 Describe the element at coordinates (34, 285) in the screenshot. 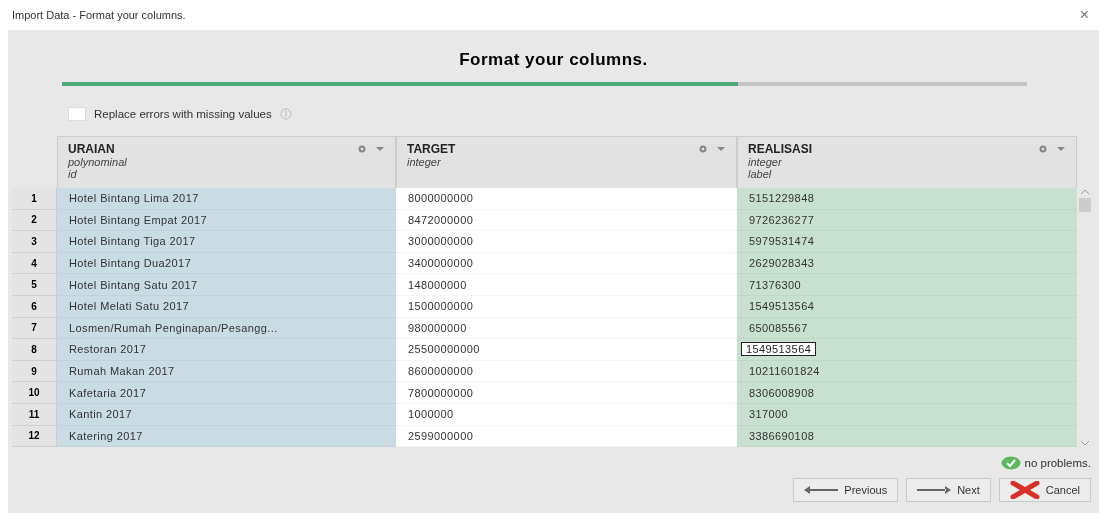

I see `row-number: 5` at that location.